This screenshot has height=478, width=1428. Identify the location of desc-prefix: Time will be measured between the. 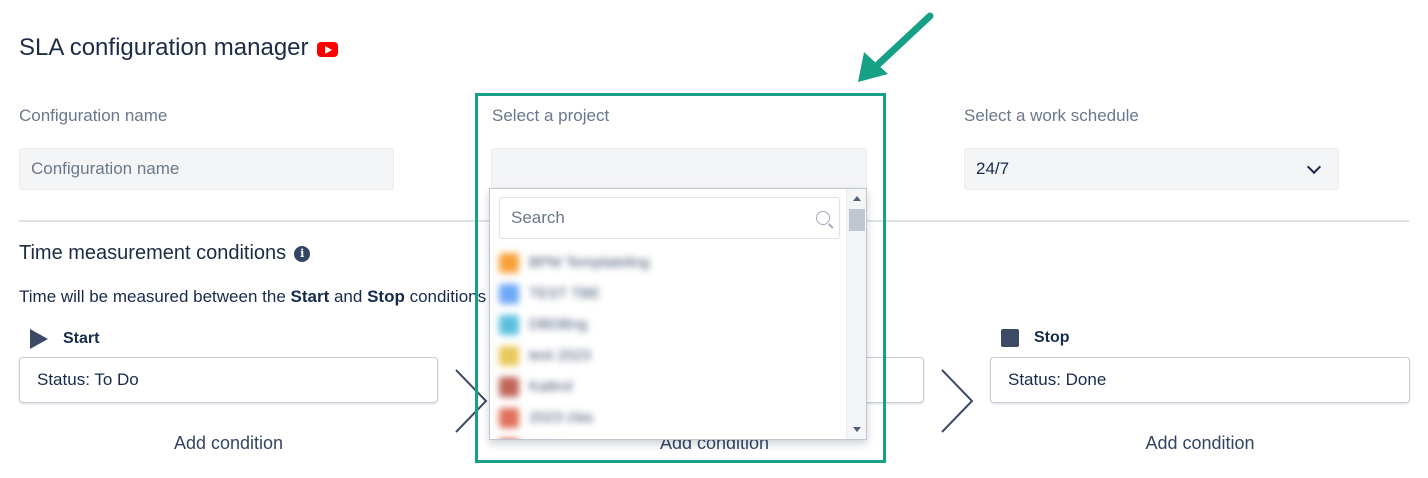
(155, 296).